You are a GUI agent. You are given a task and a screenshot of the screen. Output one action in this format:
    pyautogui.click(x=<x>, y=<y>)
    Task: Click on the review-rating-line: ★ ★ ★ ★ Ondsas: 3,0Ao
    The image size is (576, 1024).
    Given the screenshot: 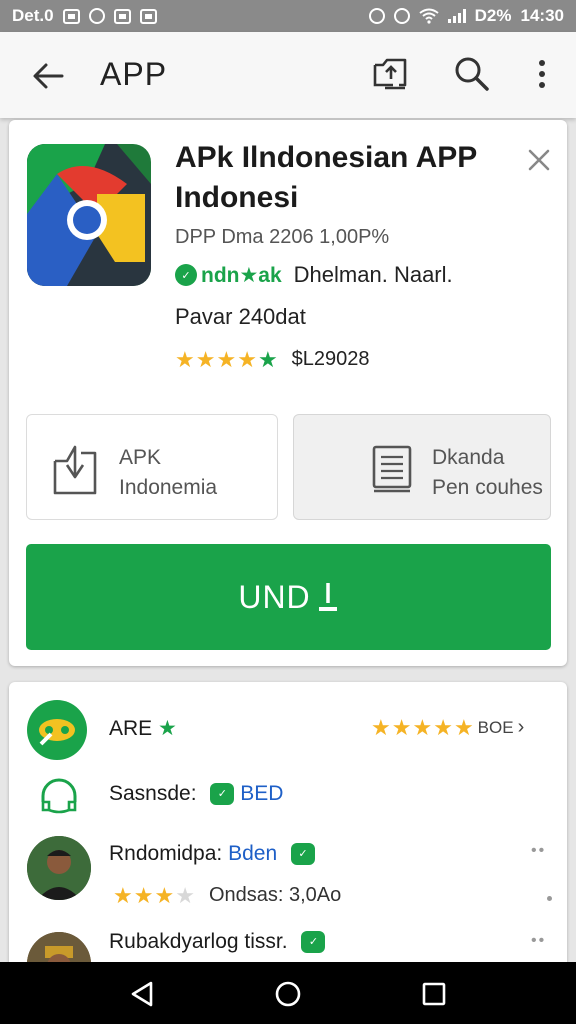 What is the action you would take?
    pyautogui.click(x=227, y=895)
    